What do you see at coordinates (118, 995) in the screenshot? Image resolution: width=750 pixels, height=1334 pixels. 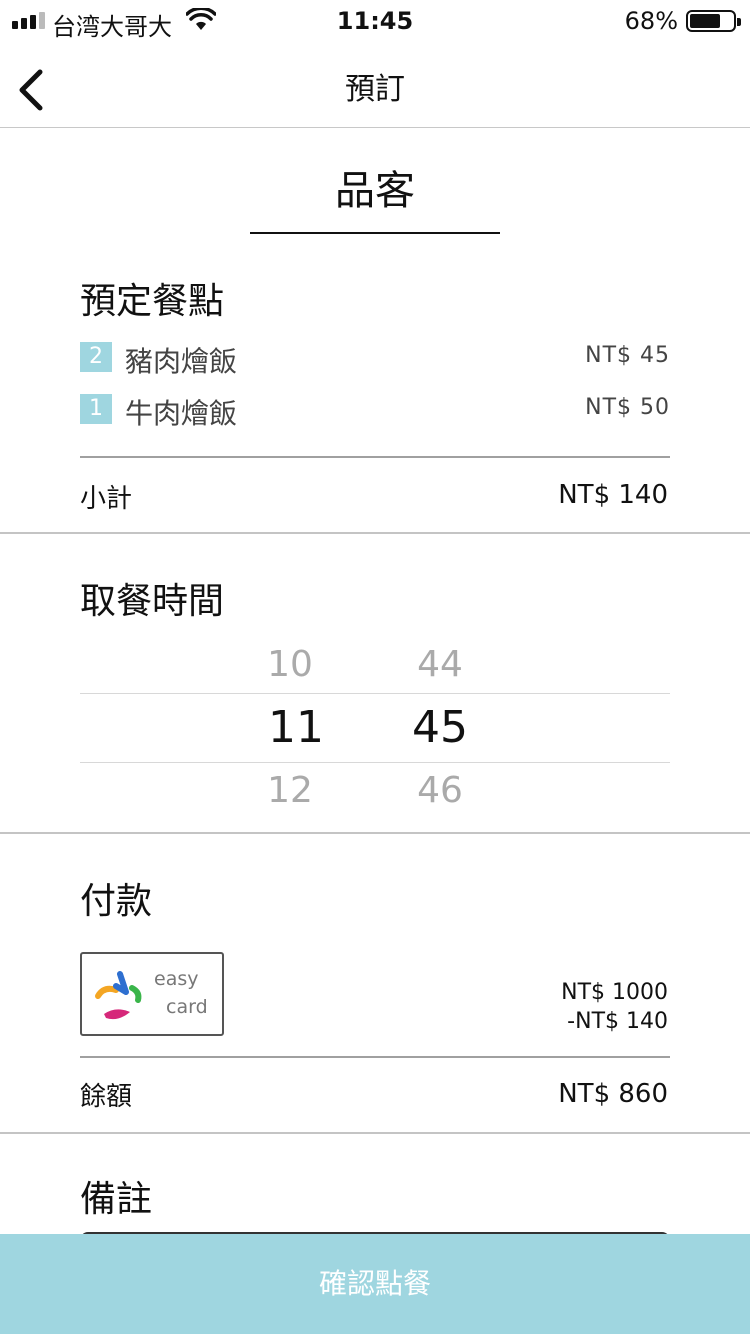 I see `easycard-mark-icon` at bounding box center [118, 995].